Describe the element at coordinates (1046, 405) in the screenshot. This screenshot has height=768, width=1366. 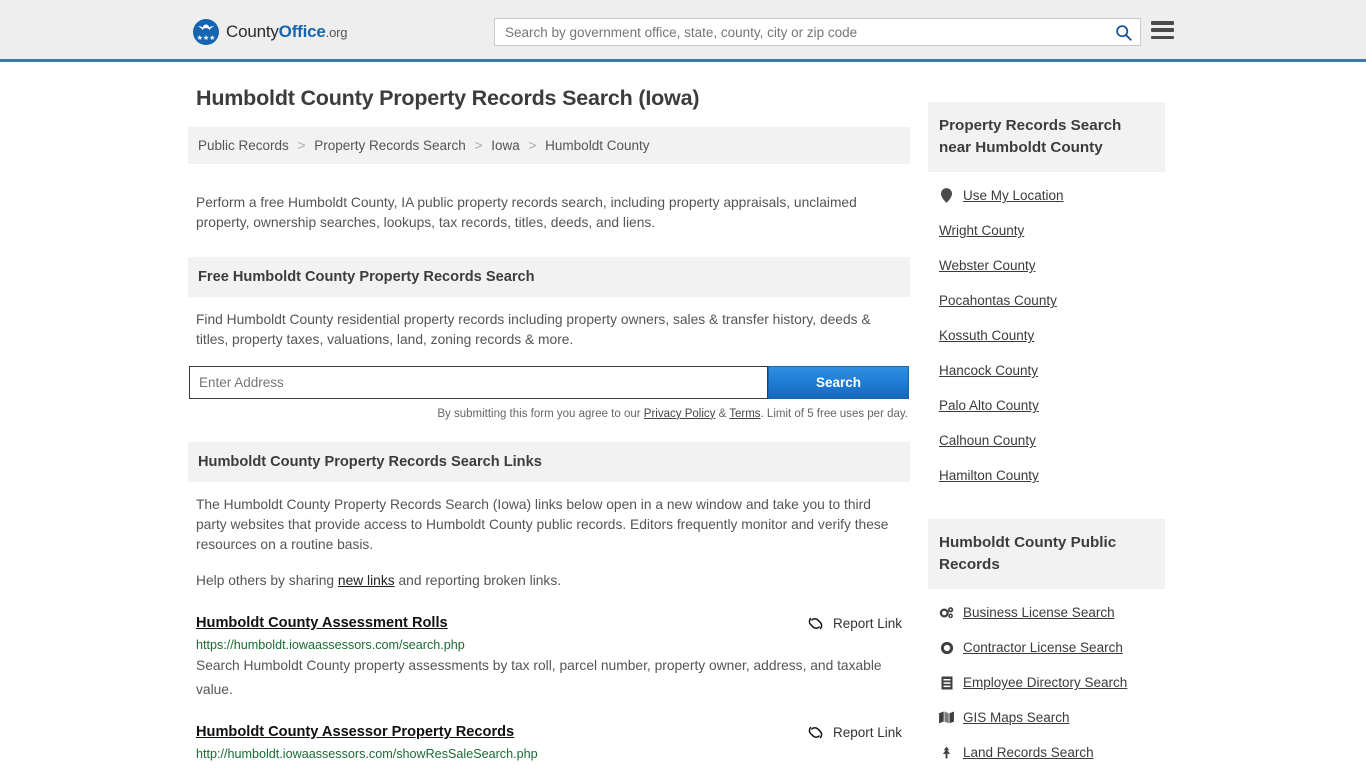
I see `sidebar-item-palo-alto-county: Palo Alto County` at that location.